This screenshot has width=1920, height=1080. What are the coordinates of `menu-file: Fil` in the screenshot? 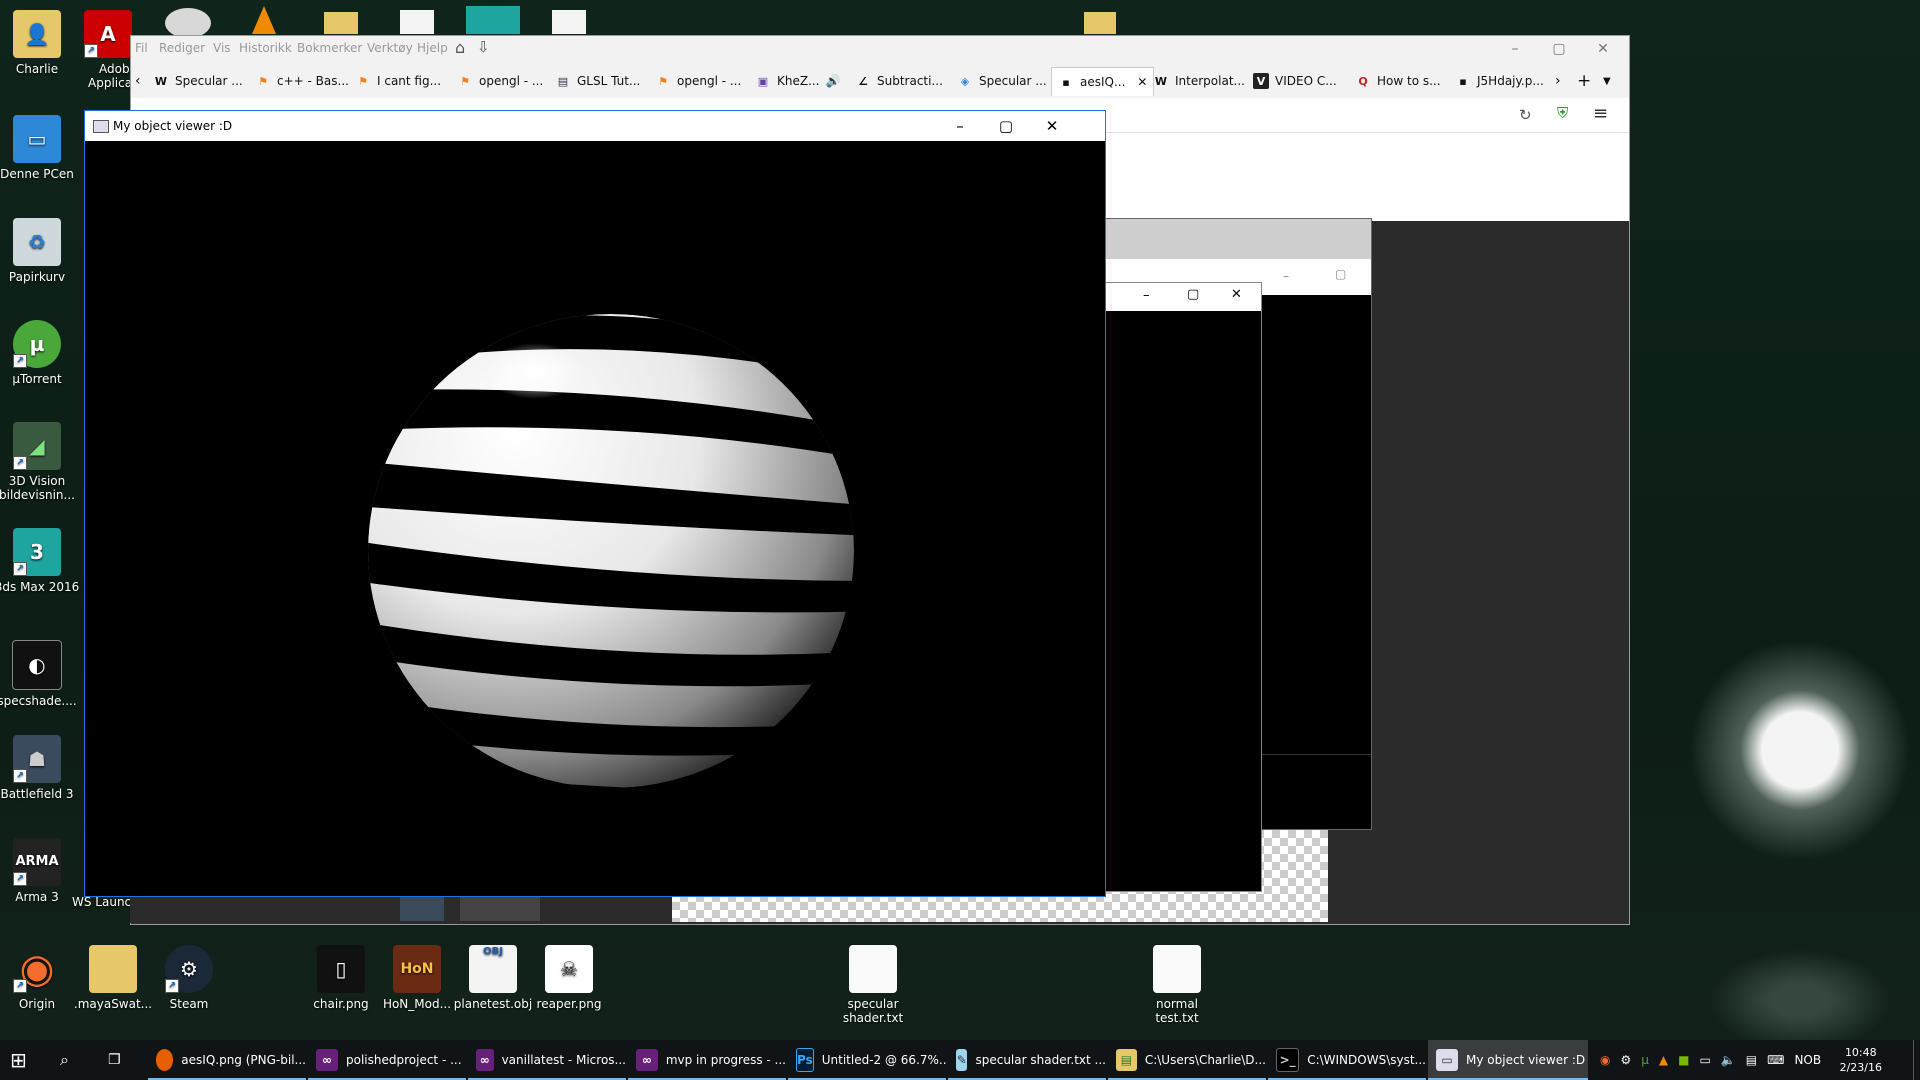 It's located at (141, 48).